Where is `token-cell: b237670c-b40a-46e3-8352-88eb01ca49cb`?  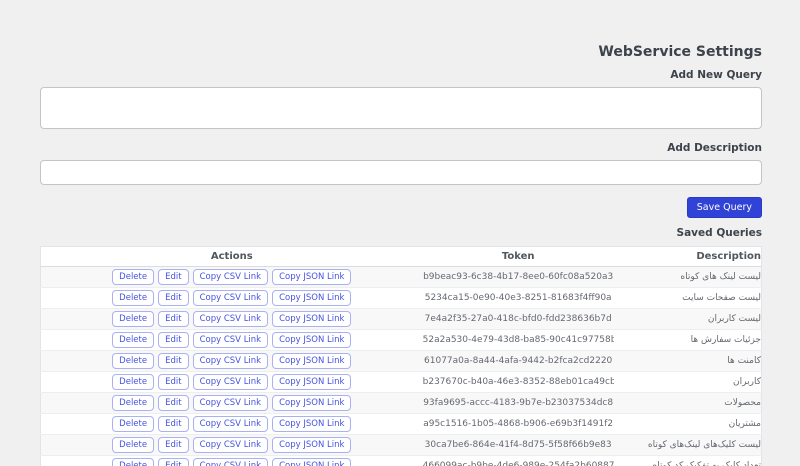
token-cell: b237670c-b40a-46e3-8352-88eb01ca49cb is located at coordinates (518, 382).